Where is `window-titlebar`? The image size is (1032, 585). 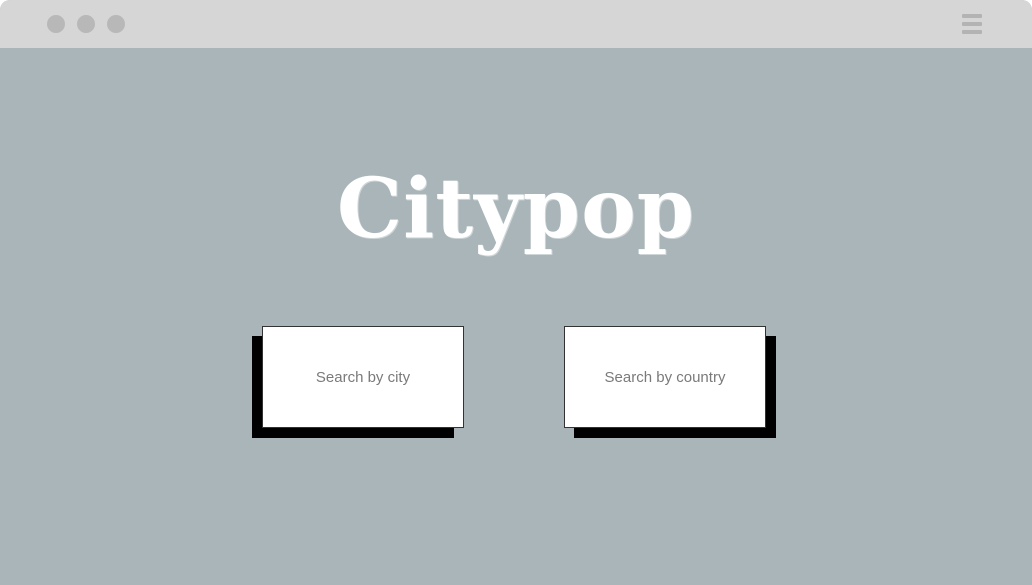
window-titlebar is located at coordinates (516, 24).